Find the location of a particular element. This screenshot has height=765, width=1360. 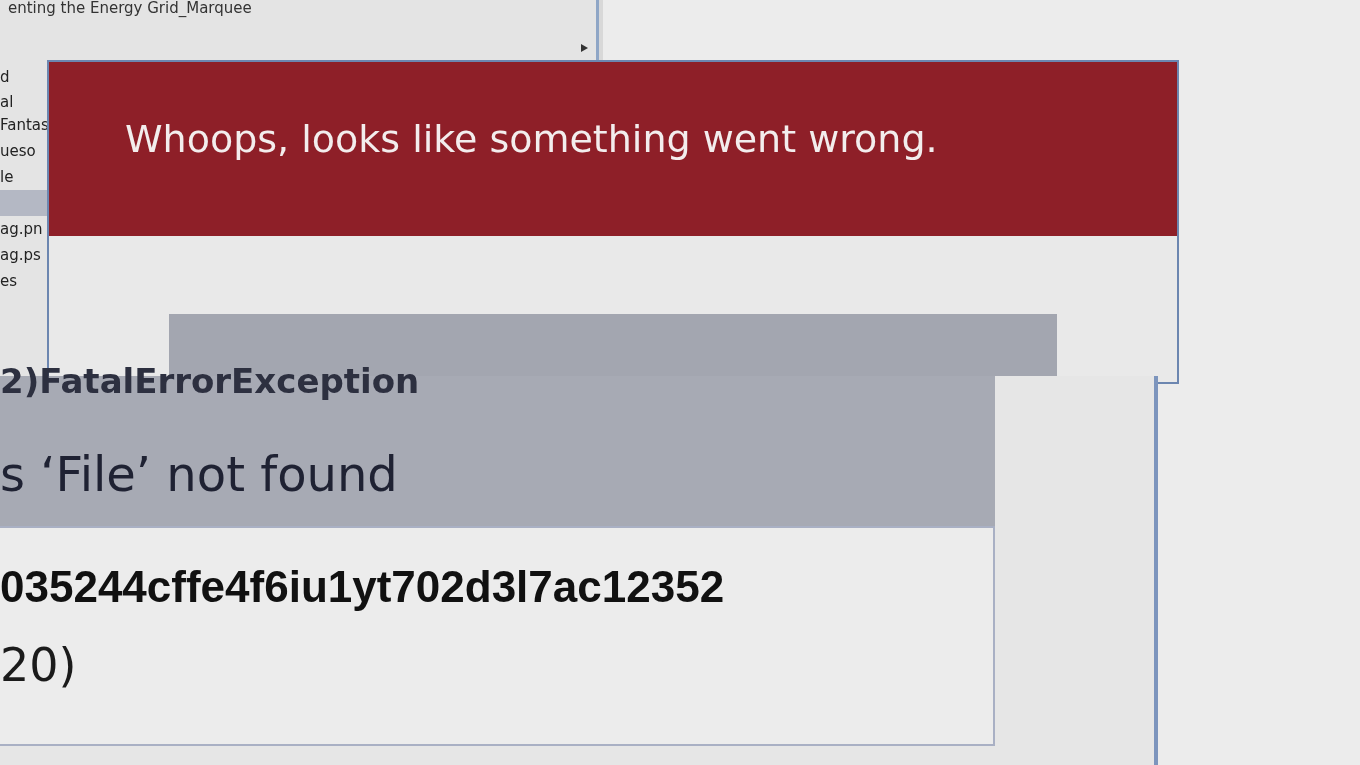

hash-text: 035244cffe4f6iu1yt702d3l7ac12352 is located at coordinates (363, 587).